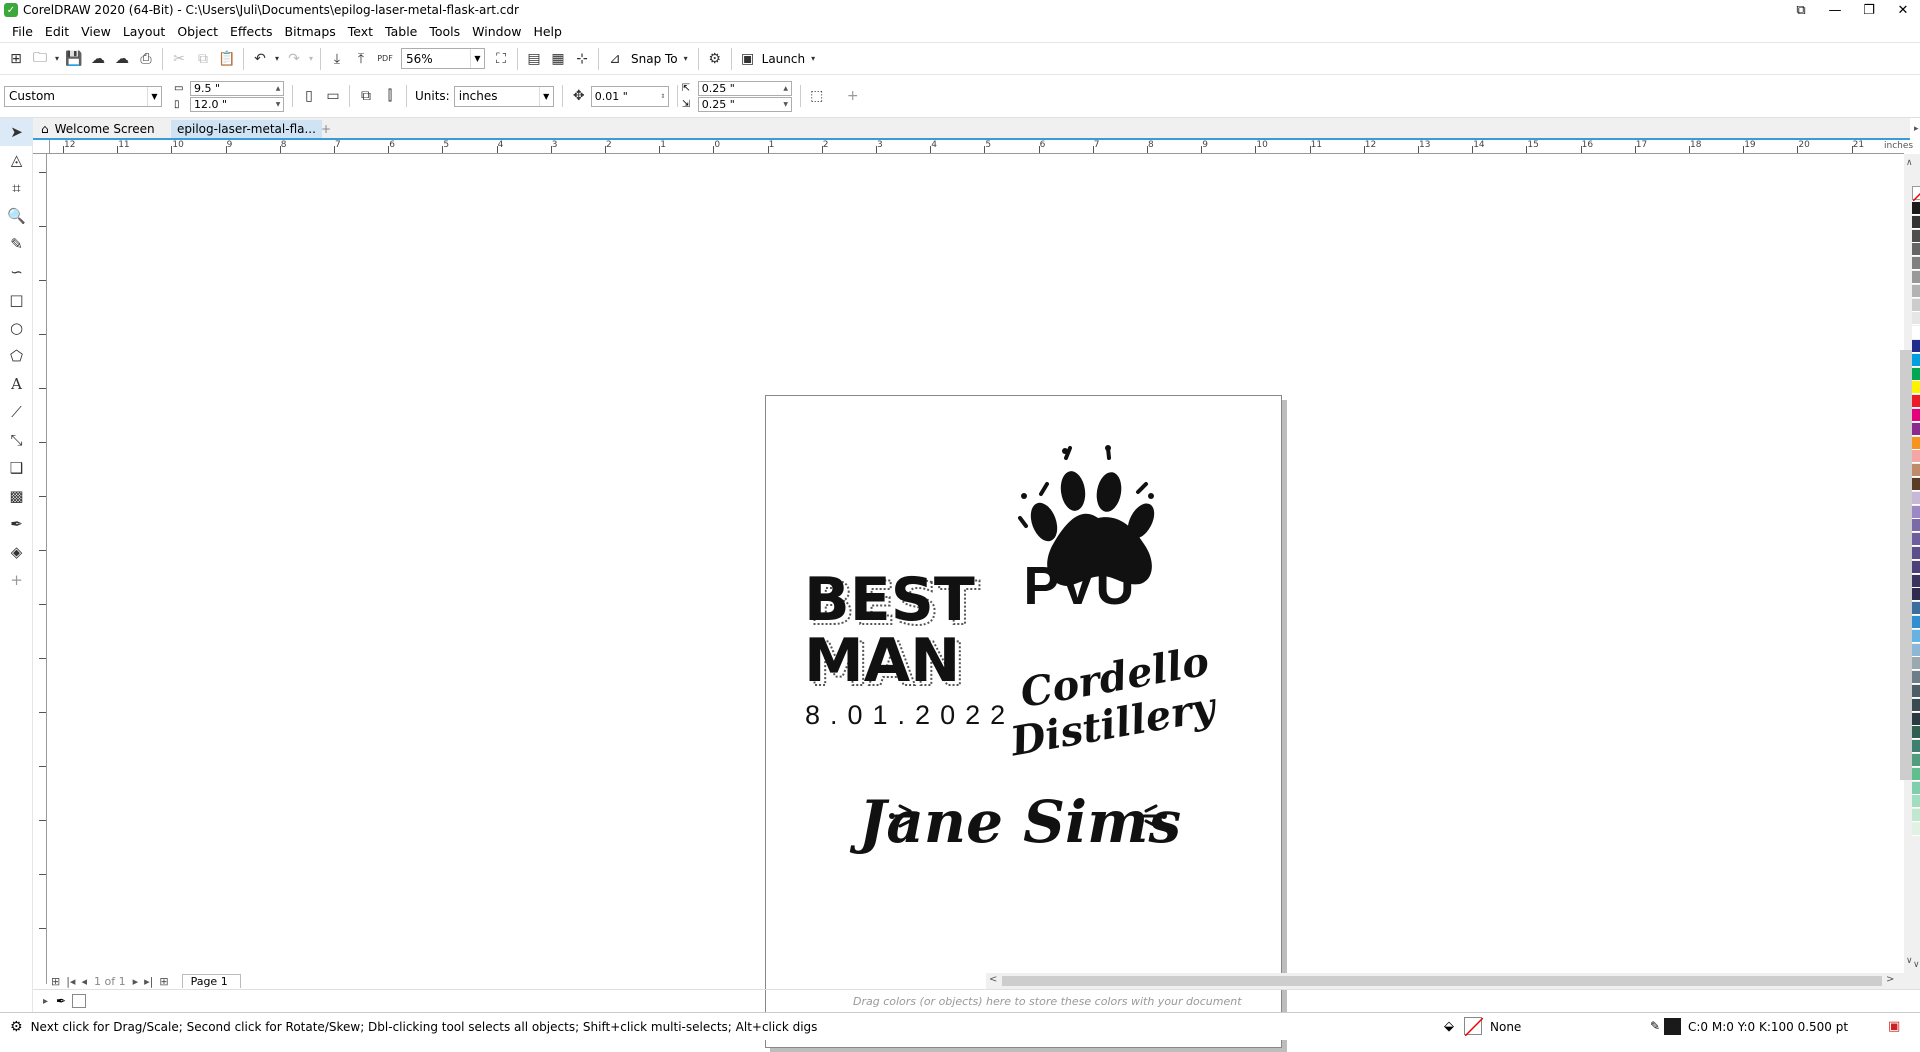 This screenshot has width=1920, height=1052. I want to click on menu-layout: Layout, so click(144, 31).